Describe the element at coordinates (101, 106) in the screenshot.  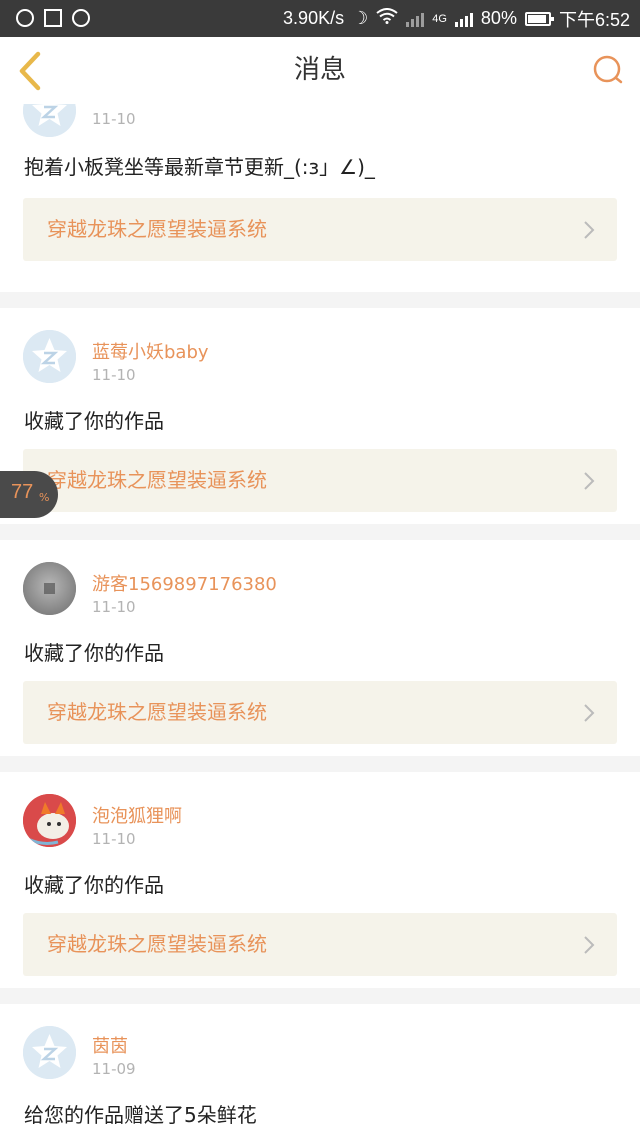
I see `username: ，` at that location.